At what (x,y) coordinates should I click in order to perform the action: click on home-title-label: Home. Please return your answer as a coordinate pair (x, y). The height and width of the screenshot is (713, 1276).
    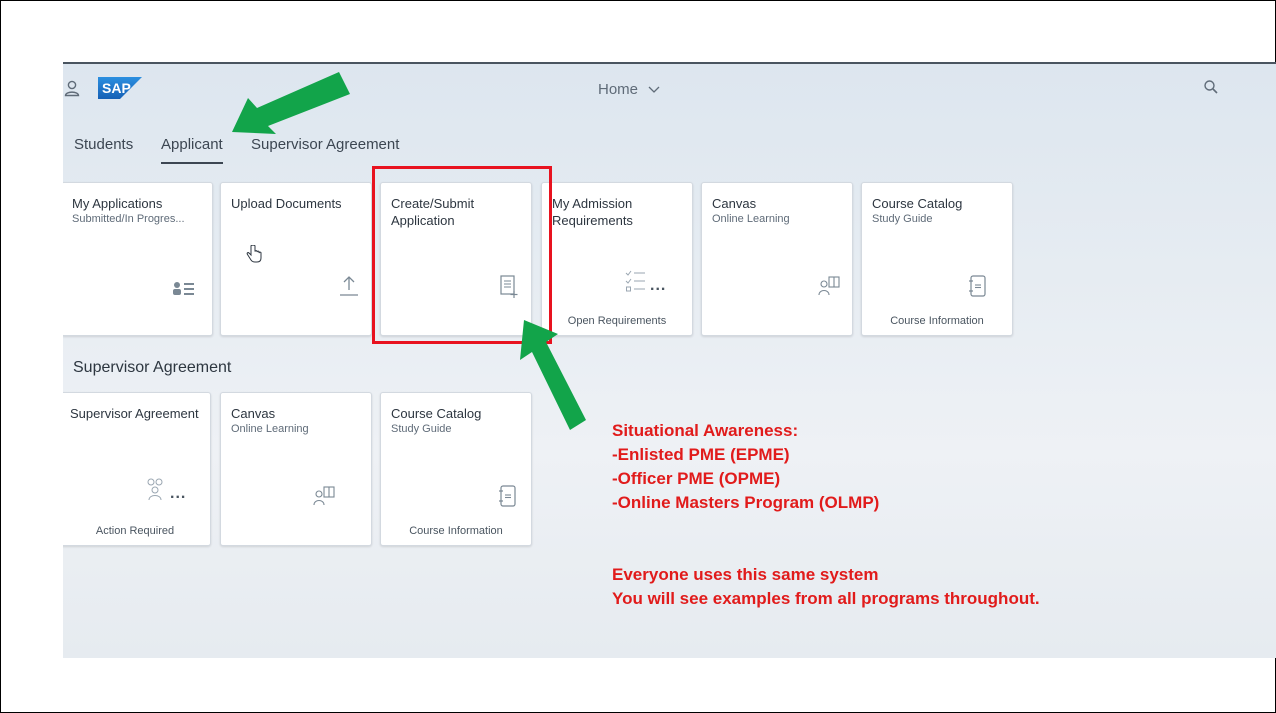
    Looking at the image, I should click on (618, 89).